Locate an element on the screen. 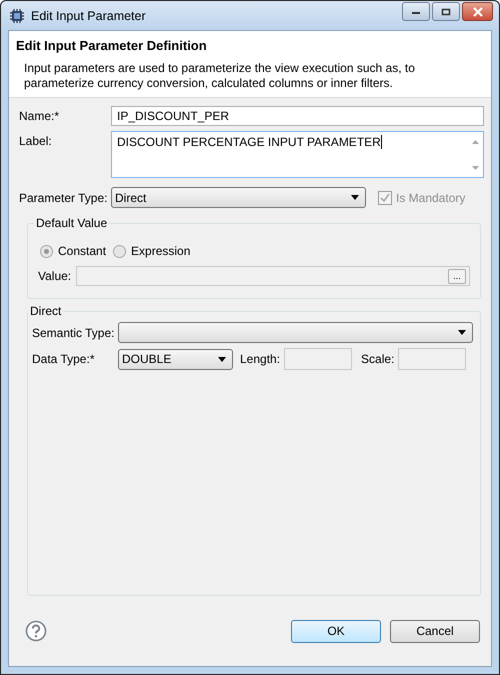  dialog-button: Cancel is located at coordinates (435, 631).